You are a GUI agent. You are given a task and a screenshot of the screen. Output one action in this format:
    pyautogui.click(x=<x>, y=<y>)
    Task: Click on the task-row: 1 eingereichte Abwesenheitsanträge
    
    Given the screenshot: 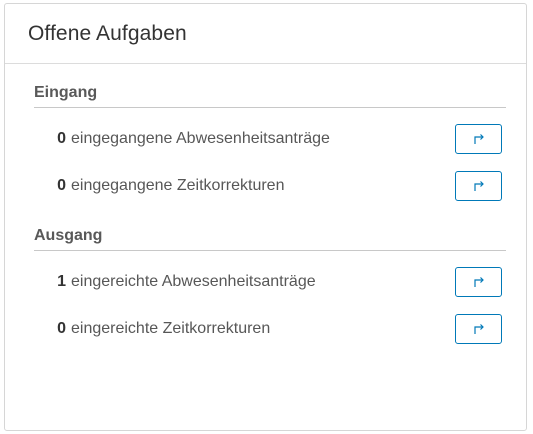 What is the action you would take?
    pyautogui.click(x=270, y=281)
    